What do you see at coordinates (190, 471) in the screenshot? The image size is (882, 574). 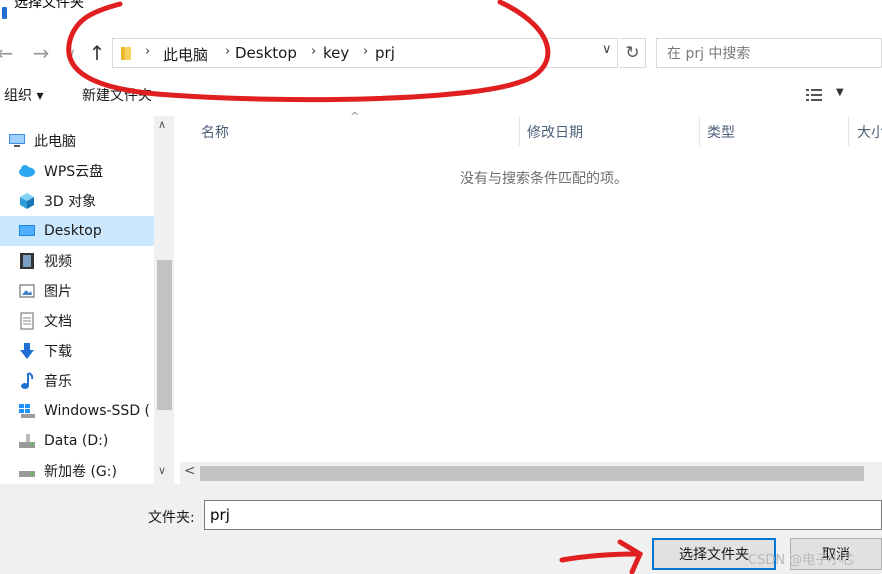 I see `scroll-left-icon: <` at bounding box center [190, 471].